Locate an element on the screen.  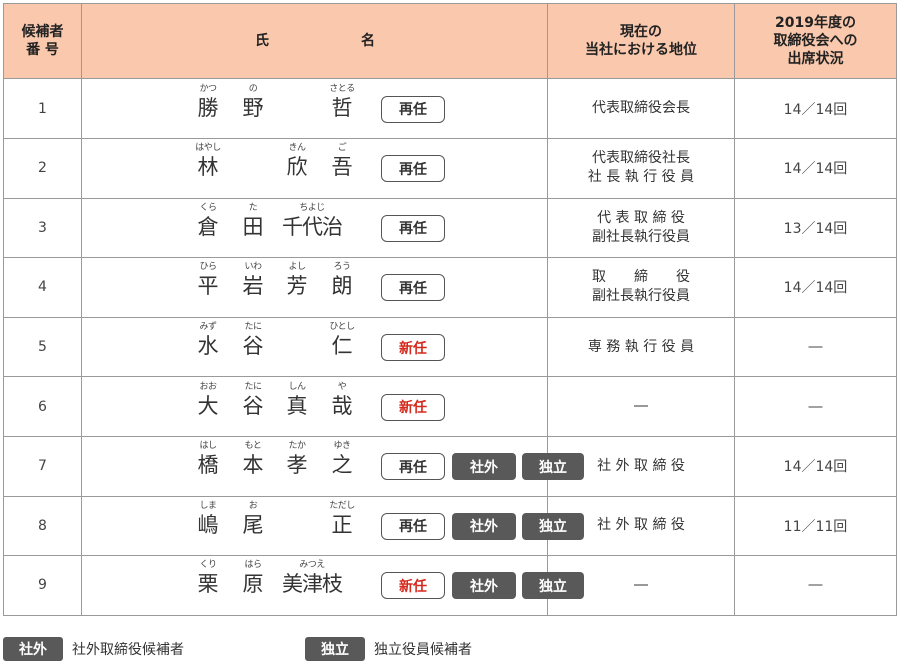
outside-director-badge: 社外 is located at coordinates (484, 526).